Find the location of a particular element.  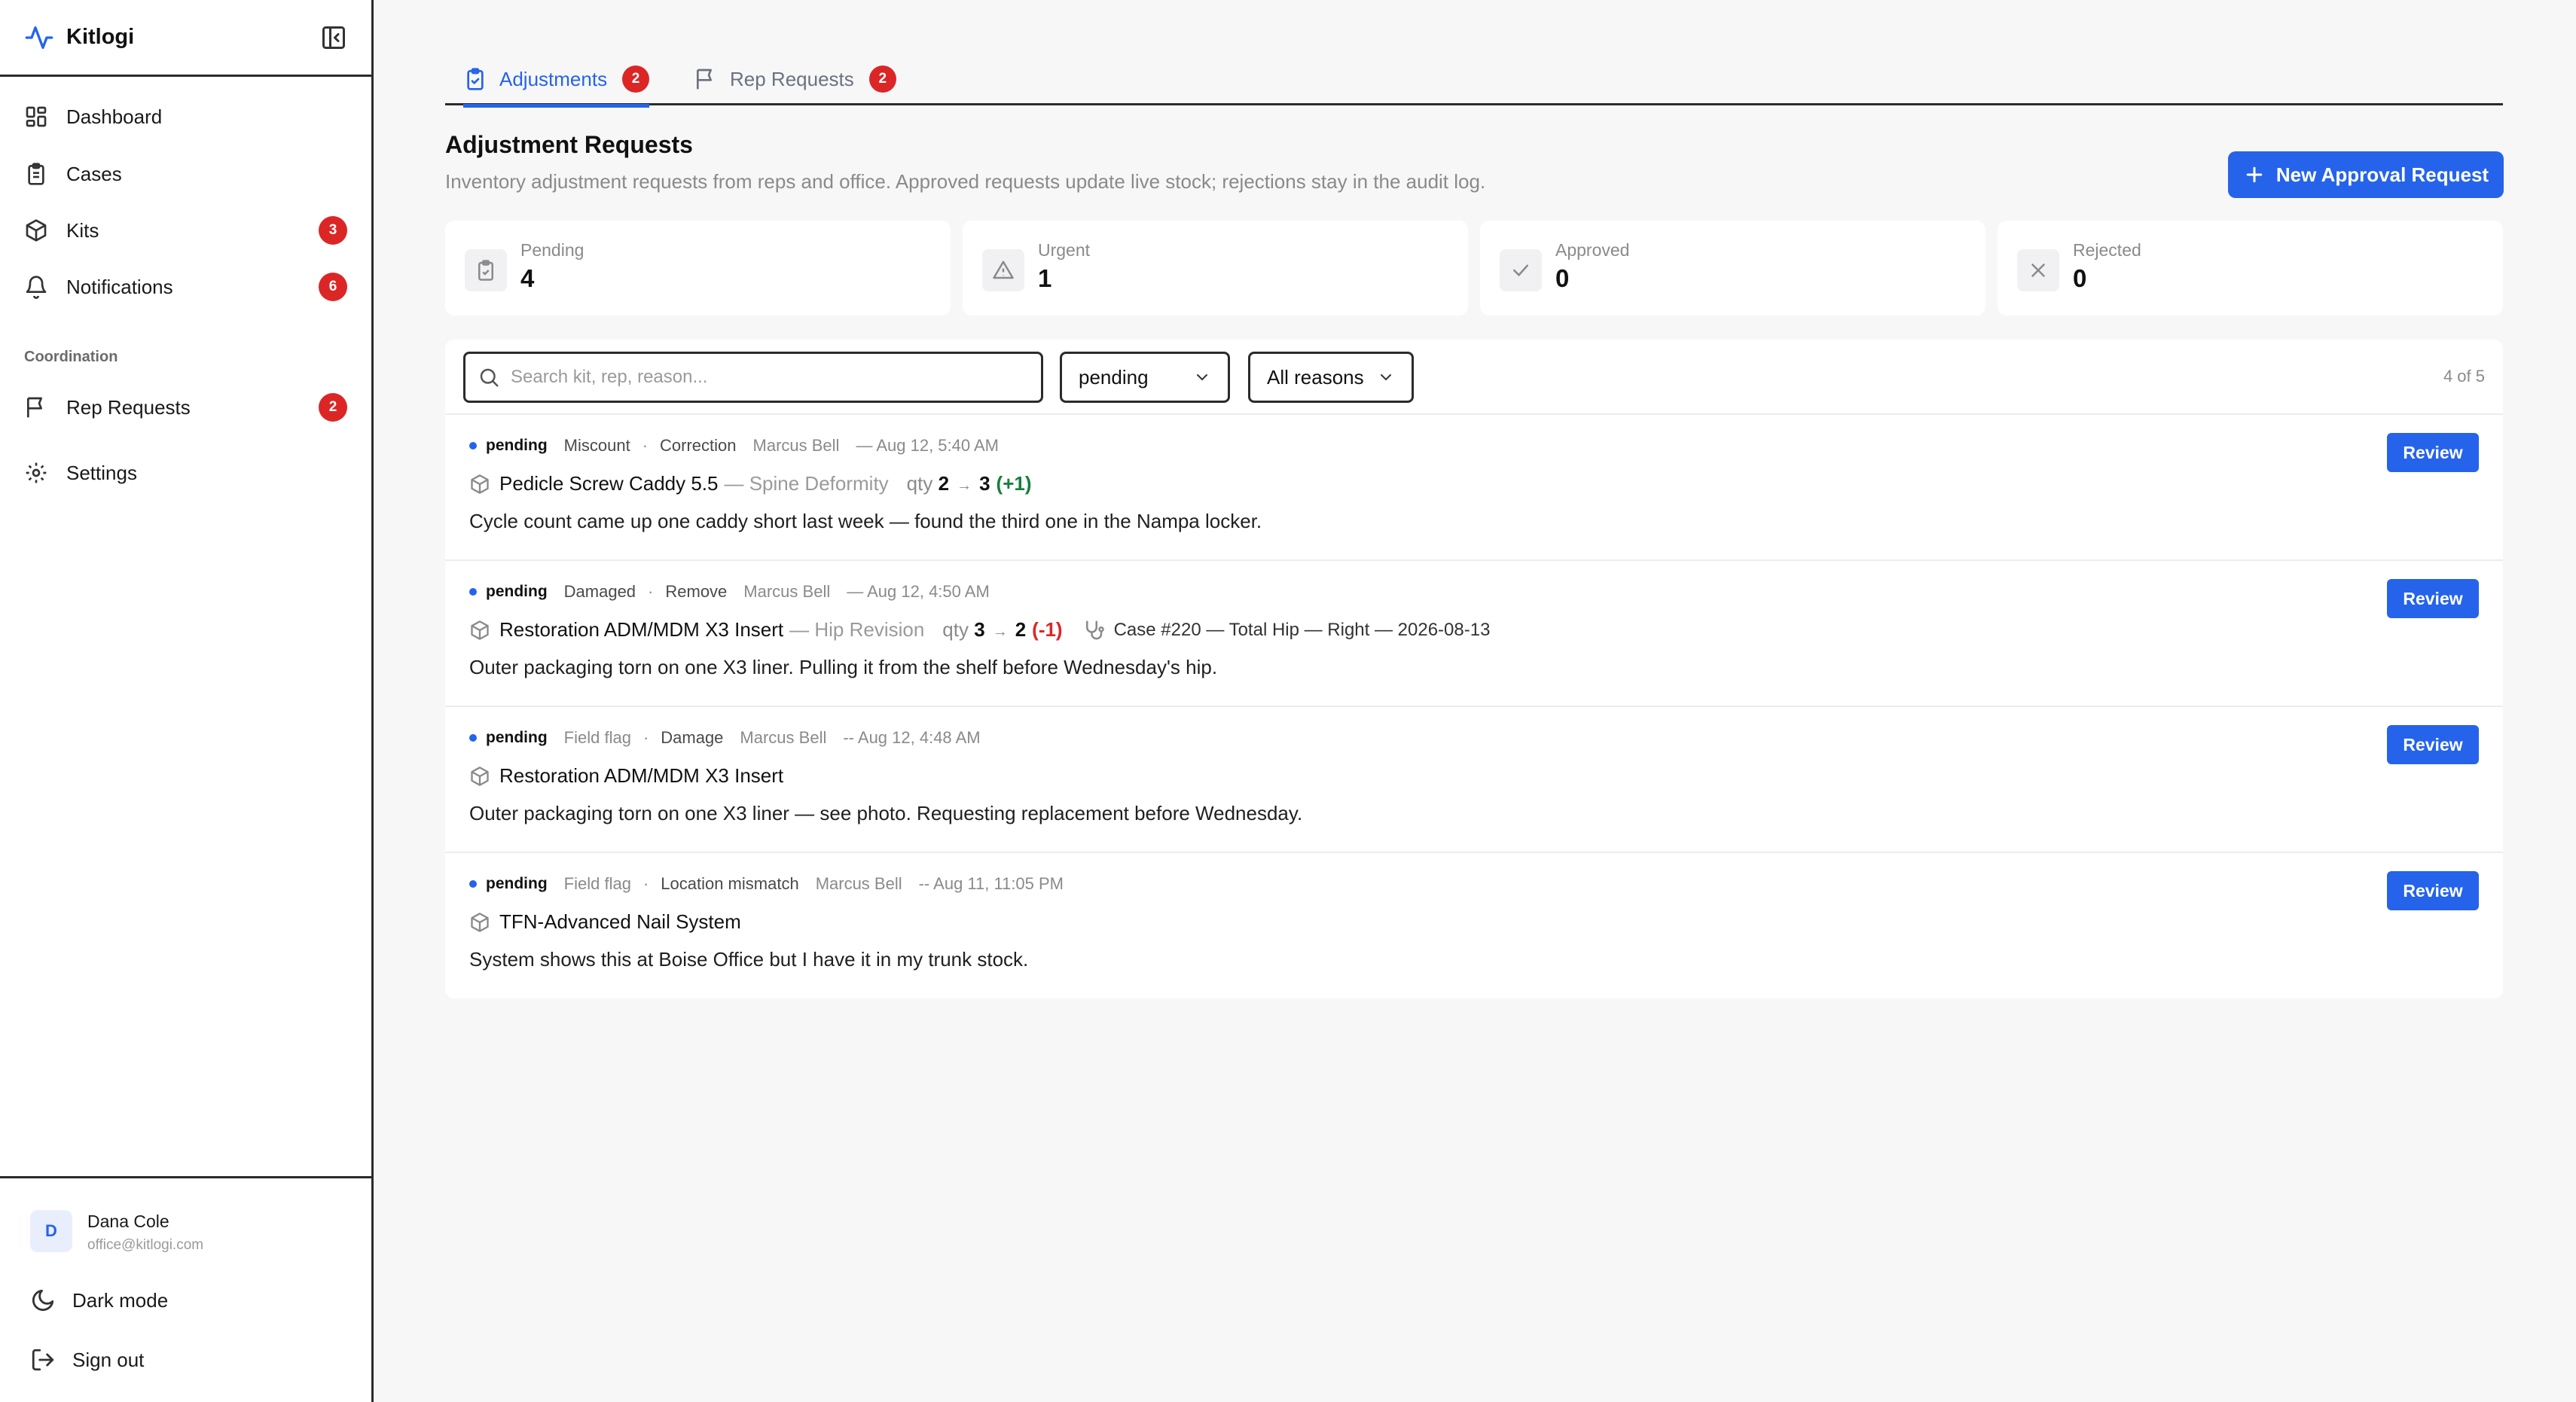

request-type: Field flag is located at coordinates (597, 737).